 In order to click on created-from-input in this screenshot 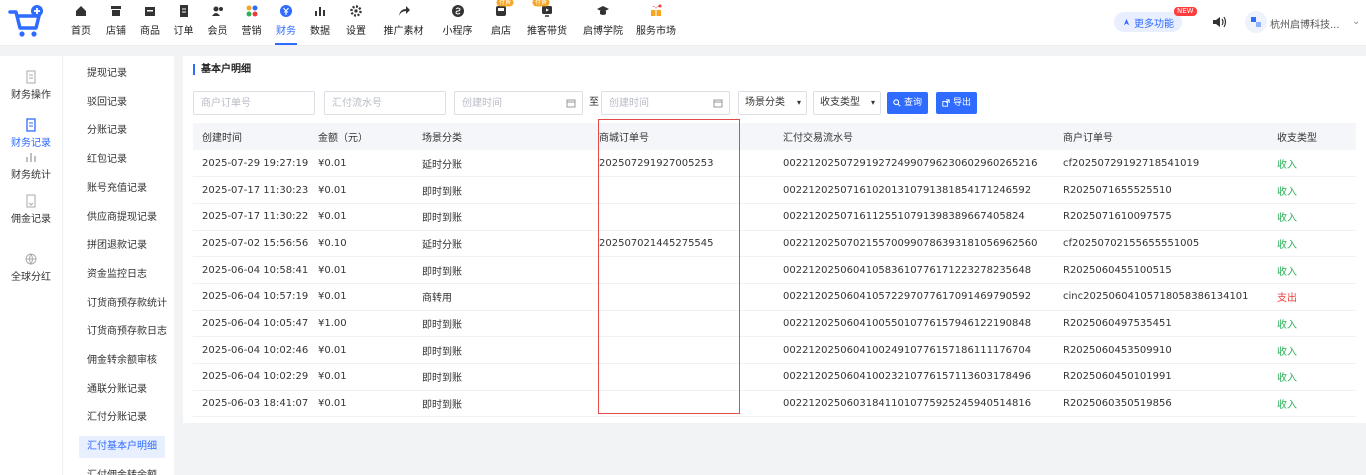, I will do `click(518, 103)`.